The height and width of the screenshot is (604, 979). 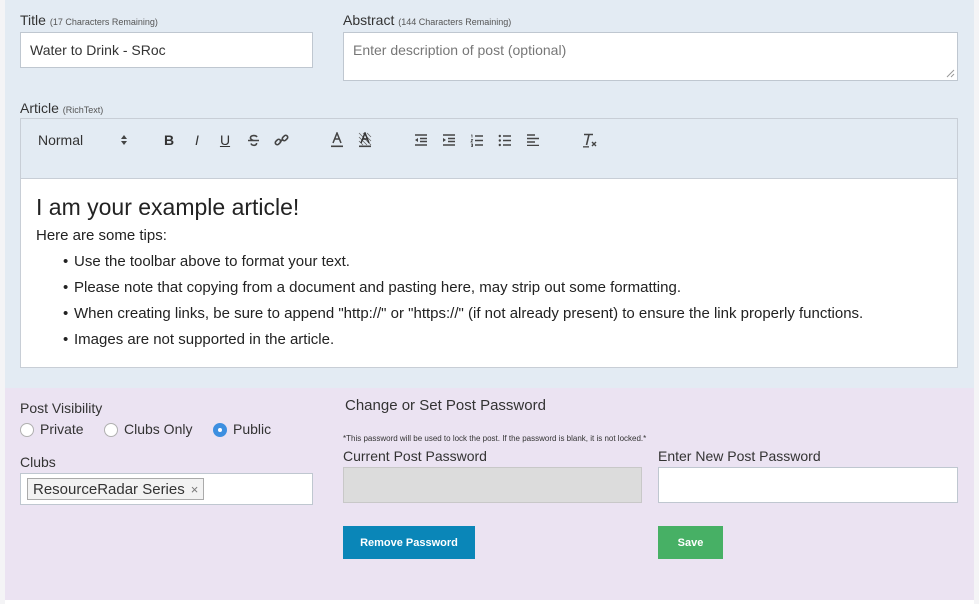 I want to click on italic-button: I, so click(x=197, y=140).